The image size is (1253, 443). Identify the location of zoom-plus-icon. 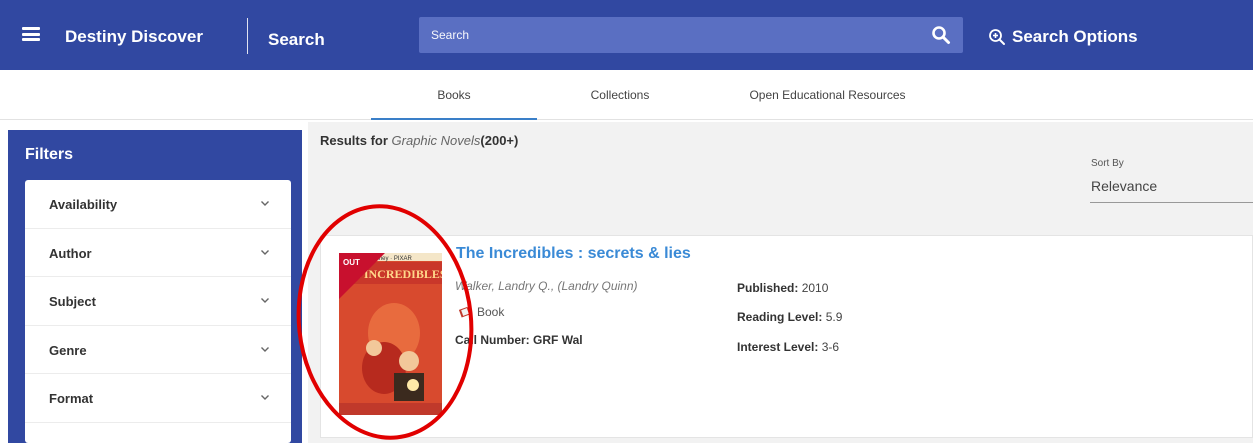
(997, 37).